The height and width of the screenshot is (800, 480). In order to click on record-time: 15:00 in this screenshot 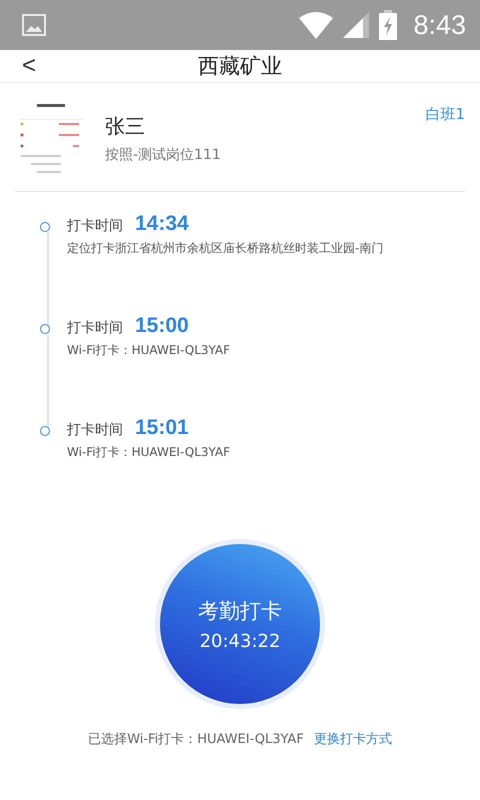, I will do `click(162, 326)`.